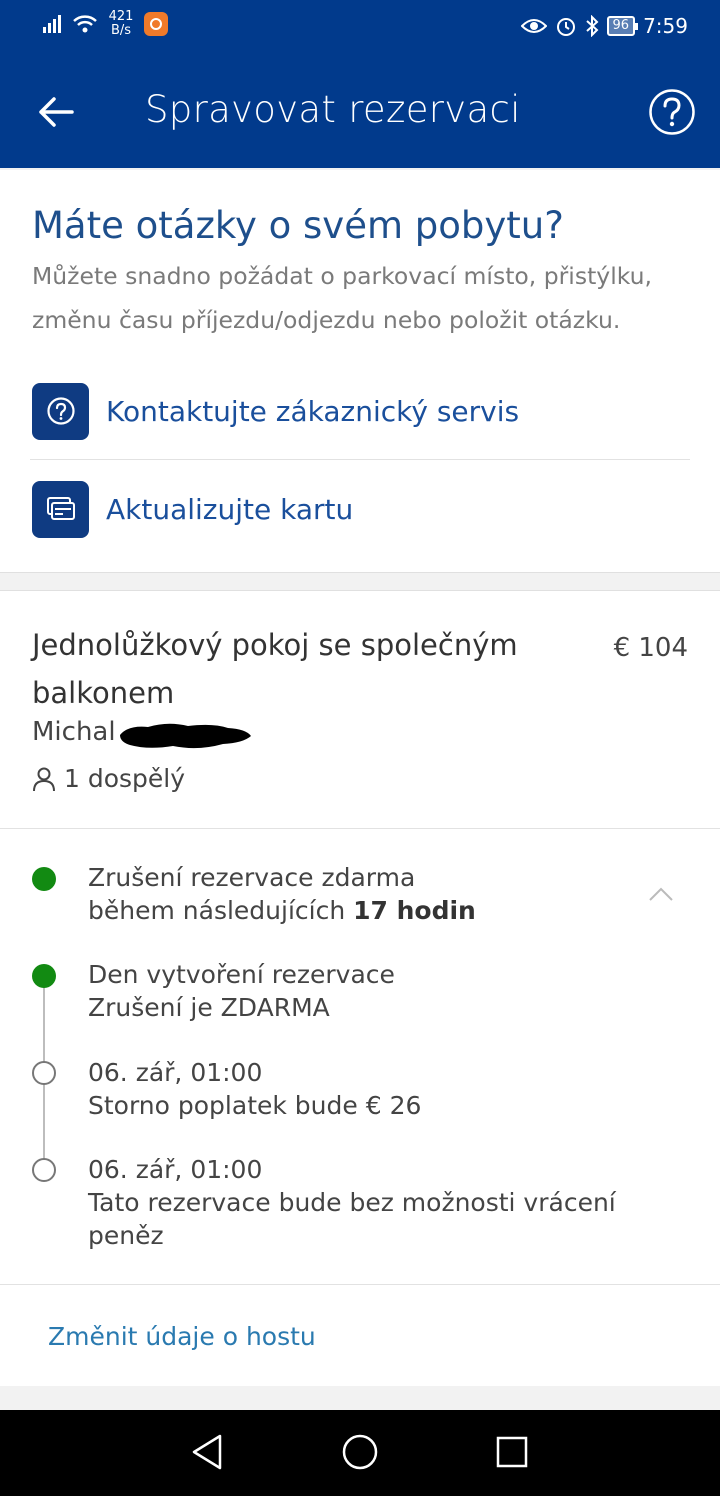  What do you see at coordinates (182, 1336) in the screenshot?
I see `change-guest-details-link: Změnit údaje o hostu` at bounding box center [182, 1336].